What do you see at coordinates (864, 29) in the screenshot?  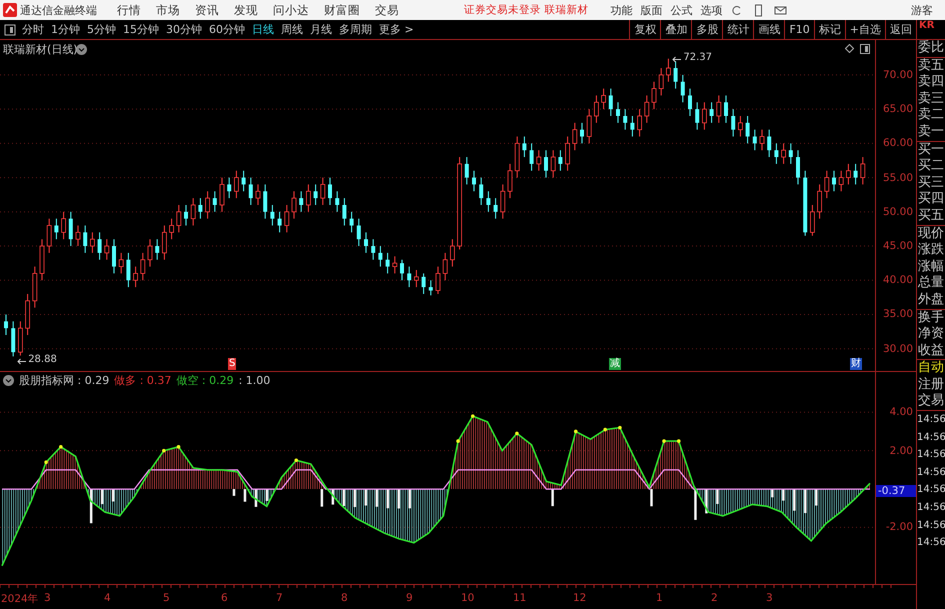 I see `toolbar-button: +自选` at bounding box center [864, 29].